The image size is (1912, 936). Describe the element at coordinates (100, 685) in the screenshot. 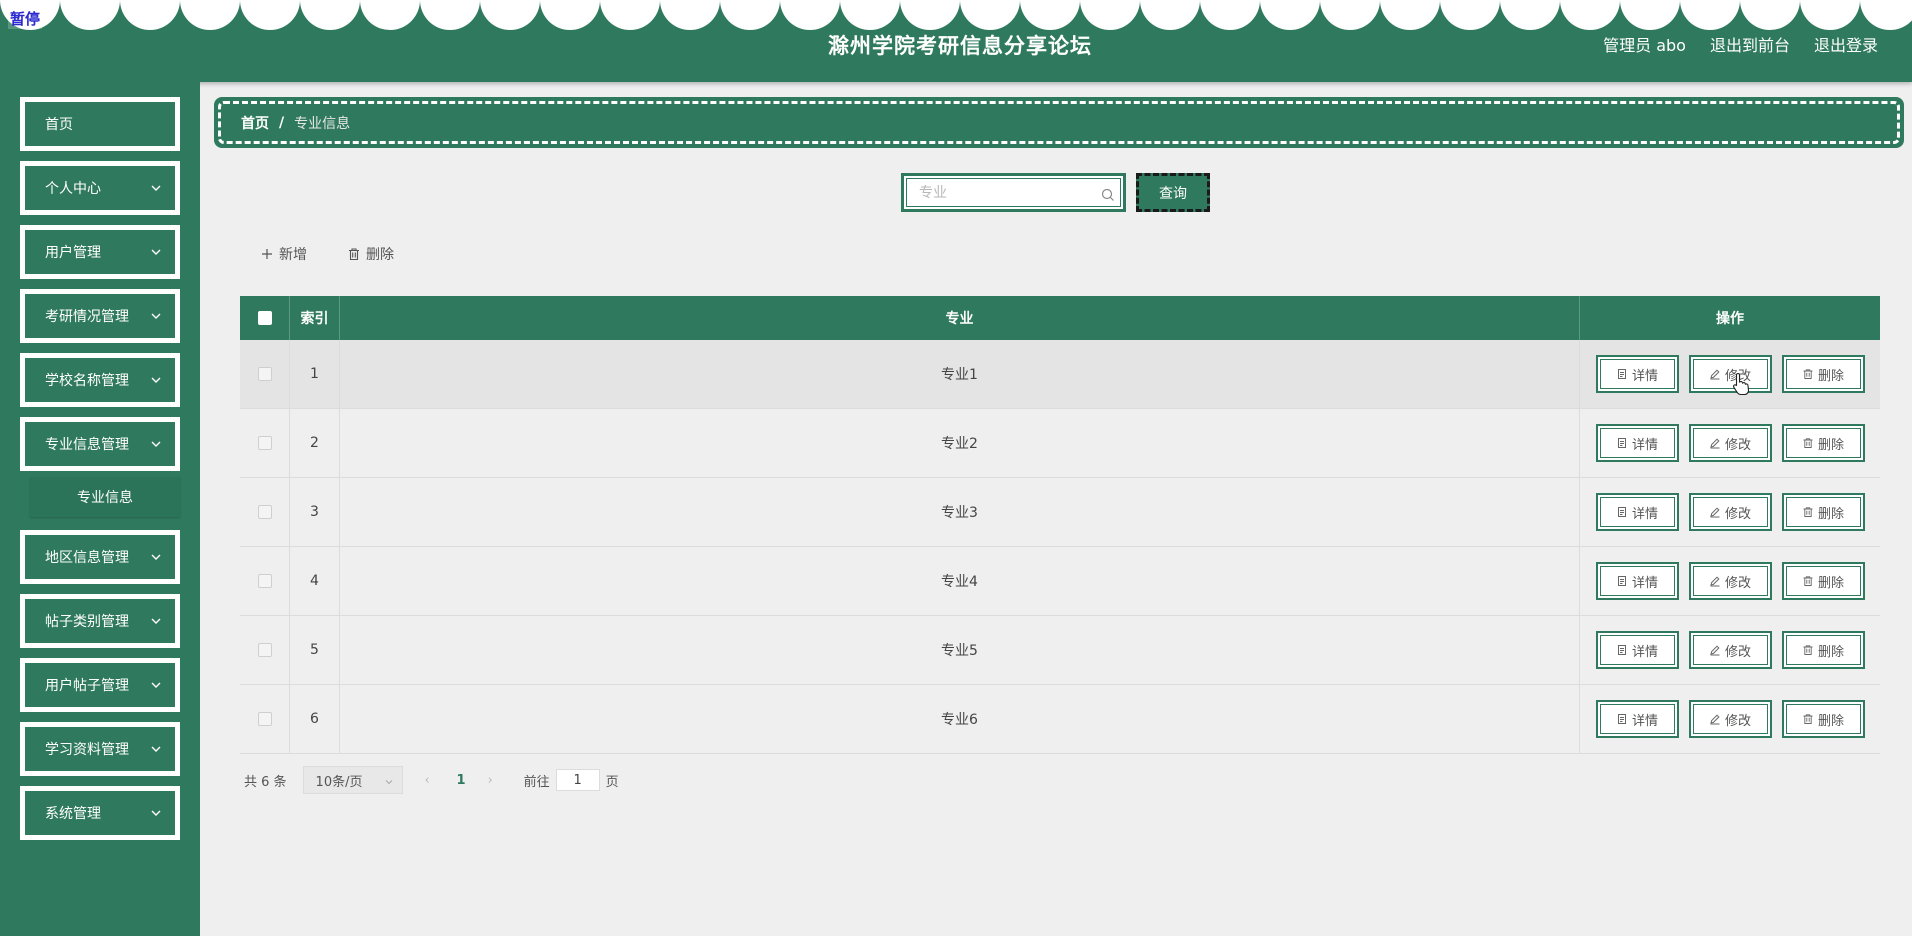

I see `sidebar-item-user-posts: 用户帖子管理` at that location.